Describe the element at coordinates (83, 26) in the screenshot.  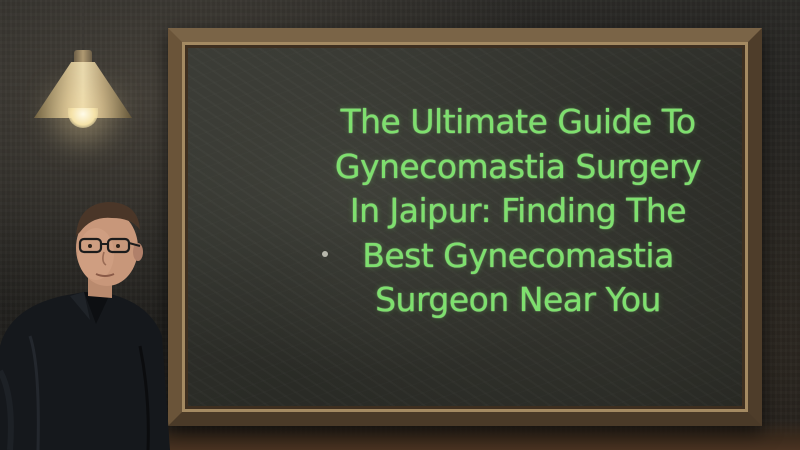
I see `lamp-cord` at that location.